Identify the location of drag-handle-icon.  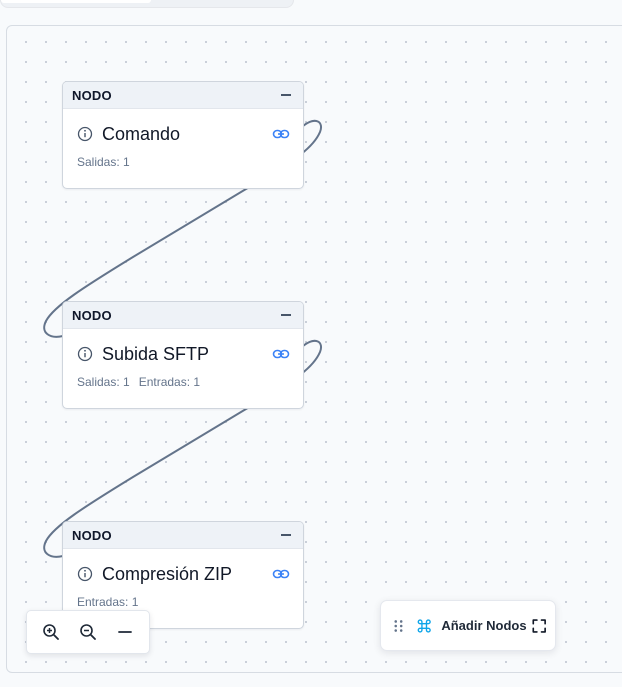
(398, 626).